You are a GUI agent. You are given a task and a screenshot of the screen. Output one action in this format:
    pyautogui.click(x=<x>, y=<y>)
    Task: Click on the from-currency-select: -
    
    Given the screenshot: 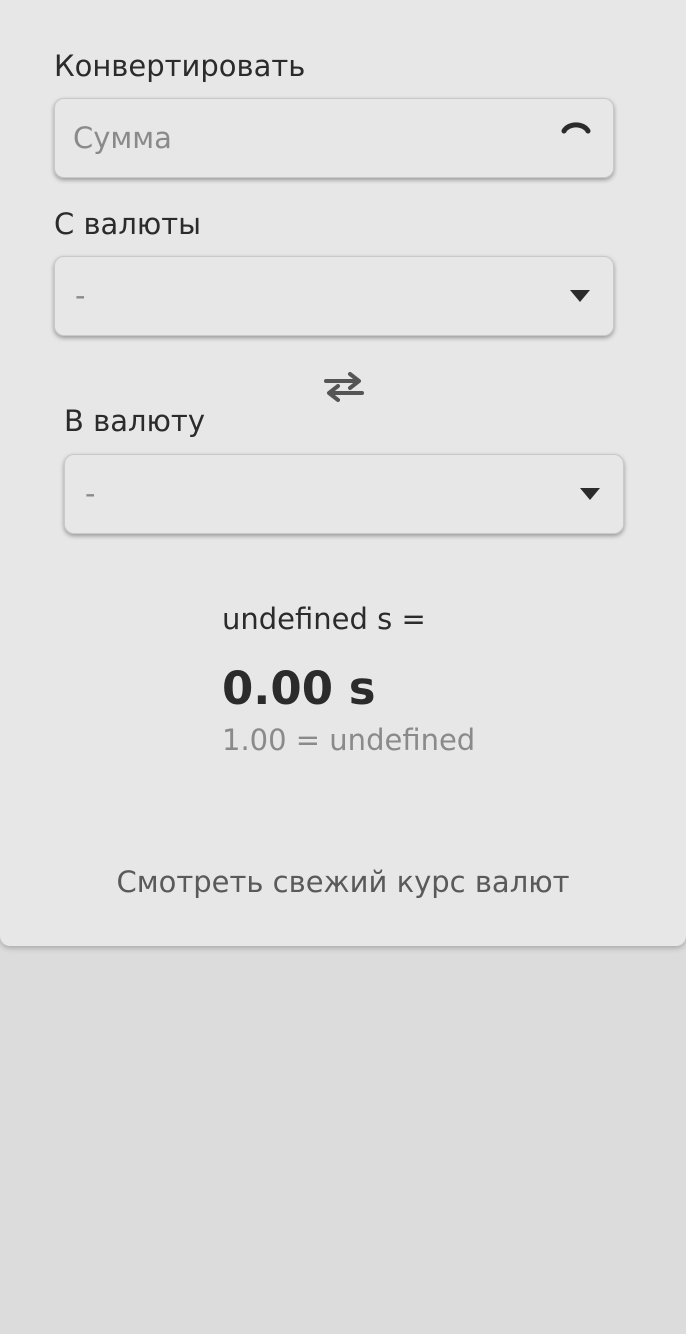 What is the action you would take?
    pyautogui.click(x=334, y=296)
    